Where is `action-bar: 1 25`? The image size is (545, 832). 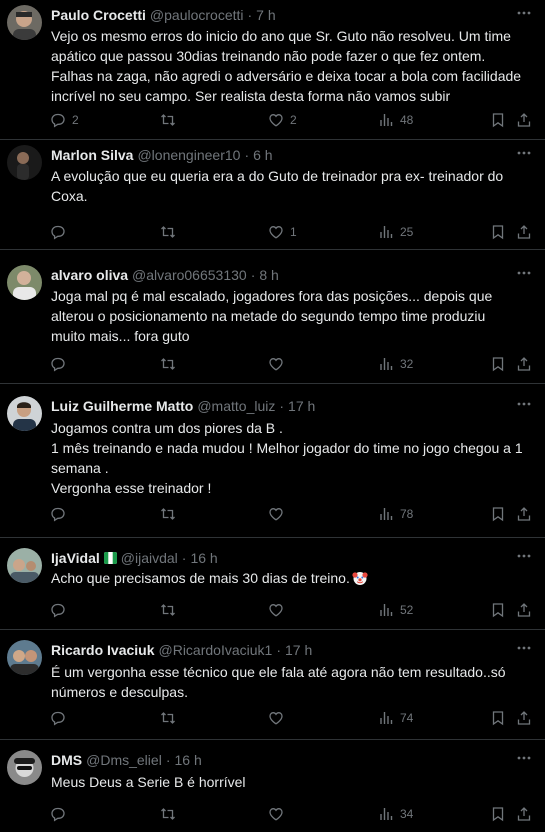 action-bar: 1 25 is located at coordinates (291, 232).